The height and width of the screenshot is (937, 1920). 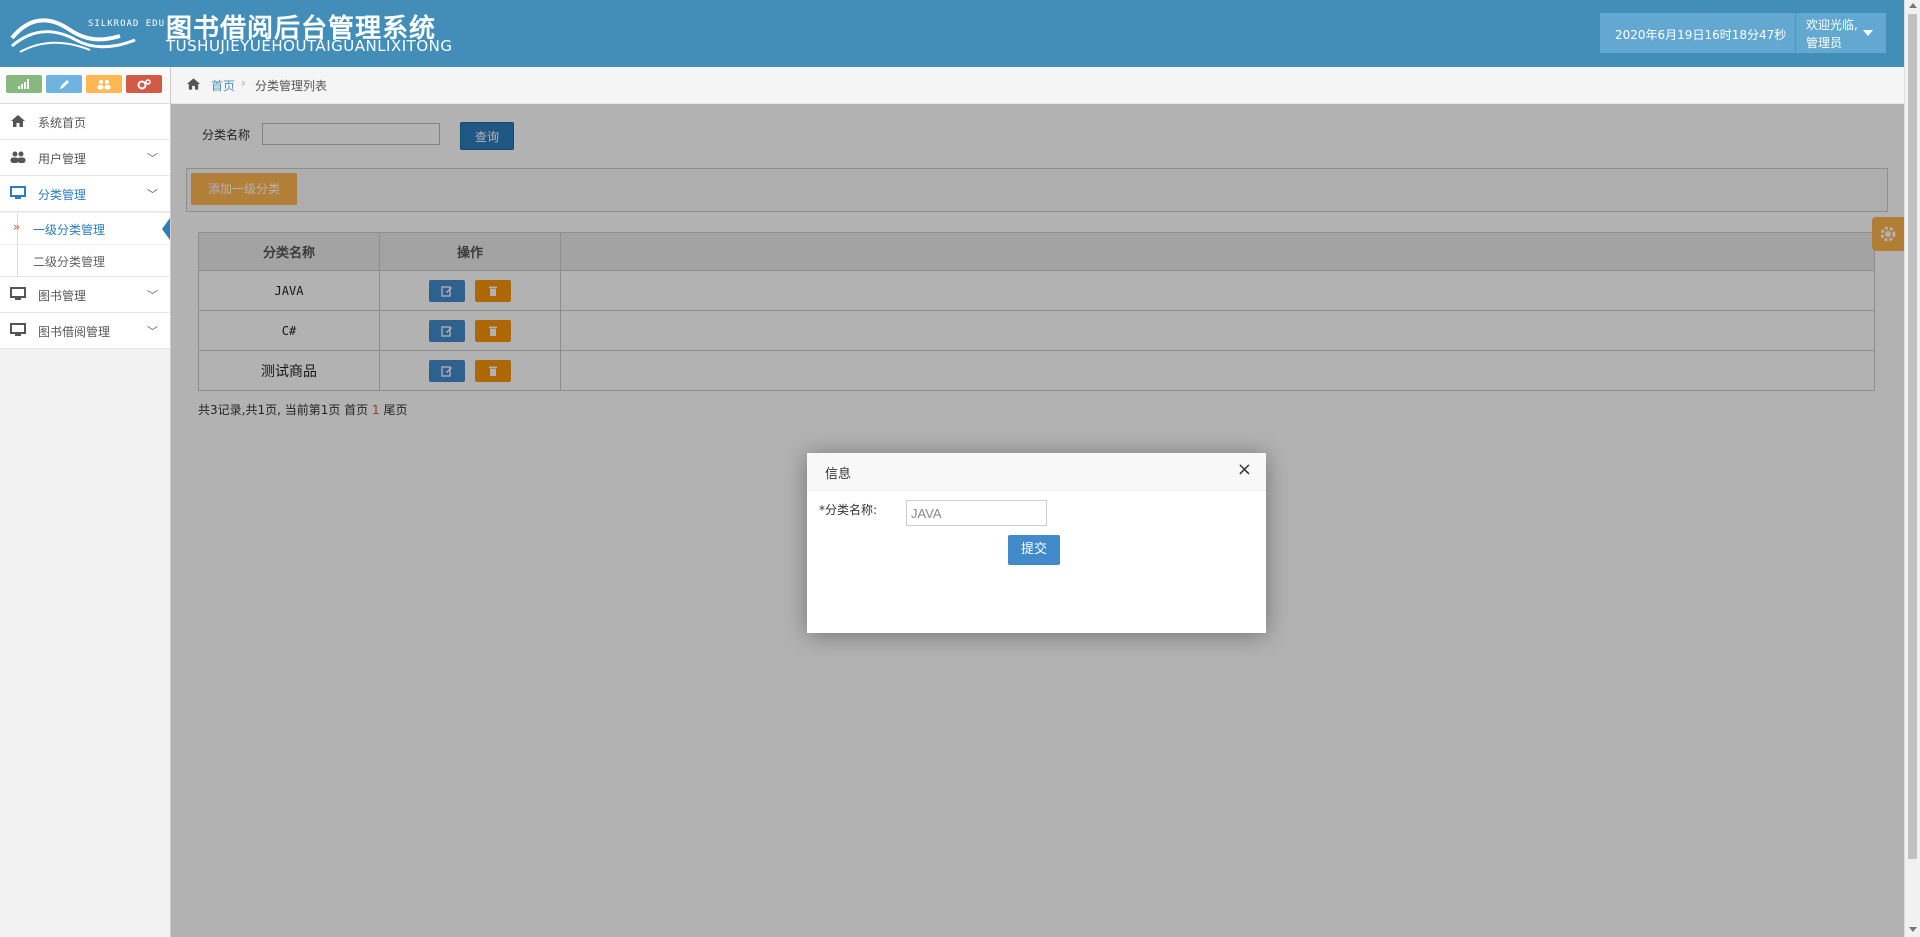 What do you see at coordinates (166, 229) in the screenshot?
I see `active-marker-icon` at bounding box center [166, 229].